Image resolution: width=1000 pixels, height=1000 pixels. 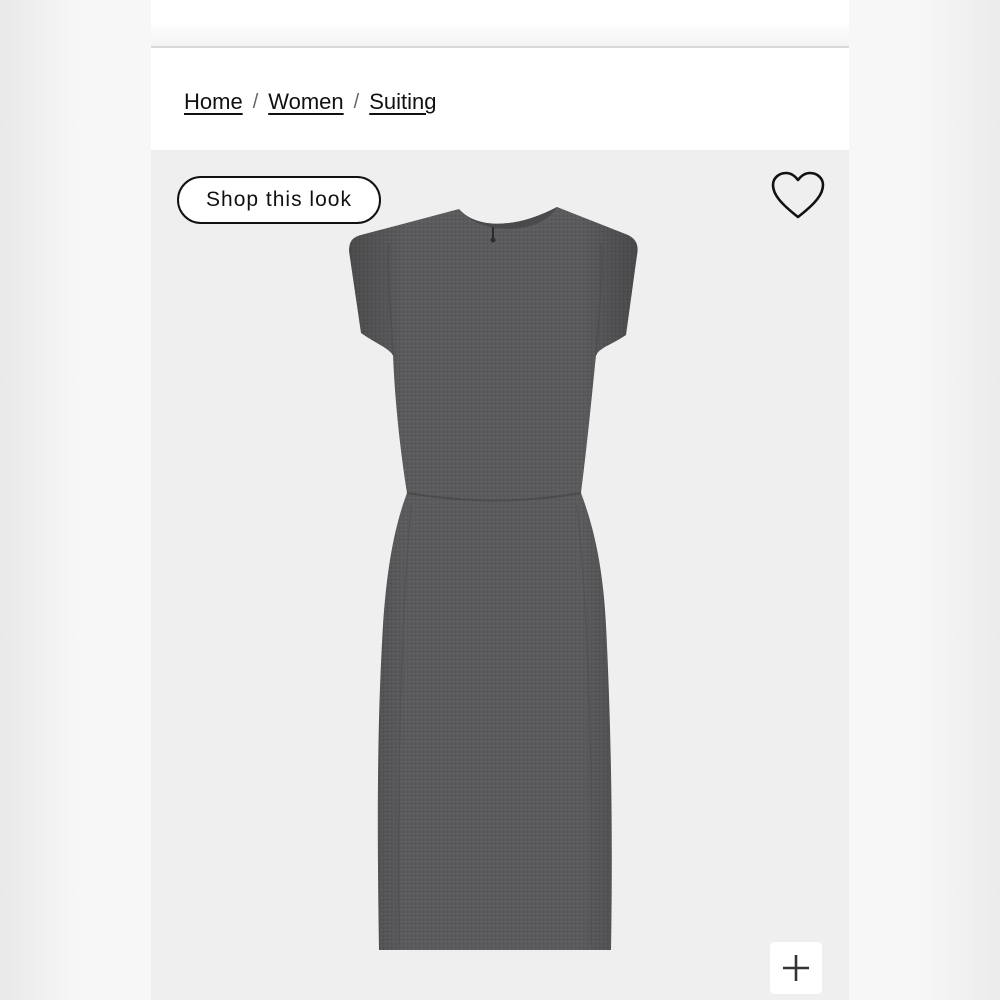 What do you see at coordinates (213, 102) in the screenshot?
I see `breadcrumb-home: Home` at bounding box center [213, 102].